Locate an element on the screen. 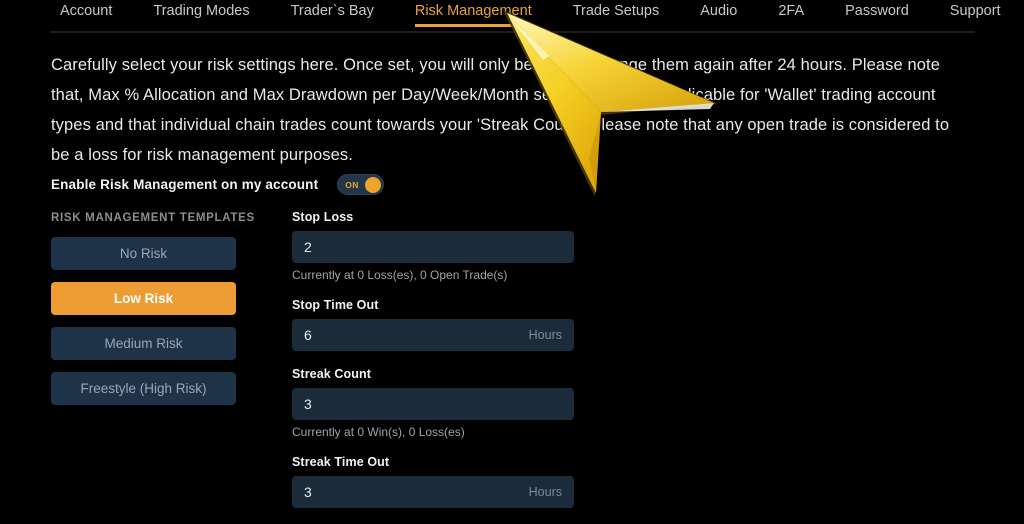 The image size is (1024, 524). template-label: Medium Risk is located at coordinates (143, 343).